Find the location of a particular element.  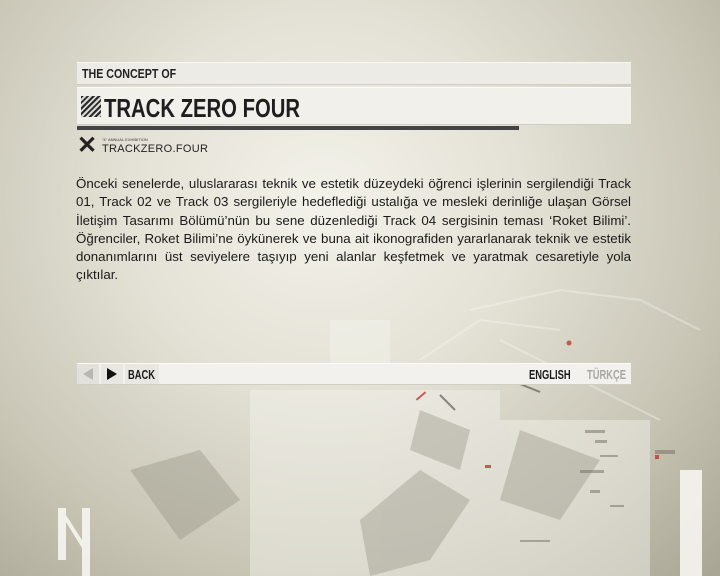

hatch-icon is located at coordinates (91, 106).